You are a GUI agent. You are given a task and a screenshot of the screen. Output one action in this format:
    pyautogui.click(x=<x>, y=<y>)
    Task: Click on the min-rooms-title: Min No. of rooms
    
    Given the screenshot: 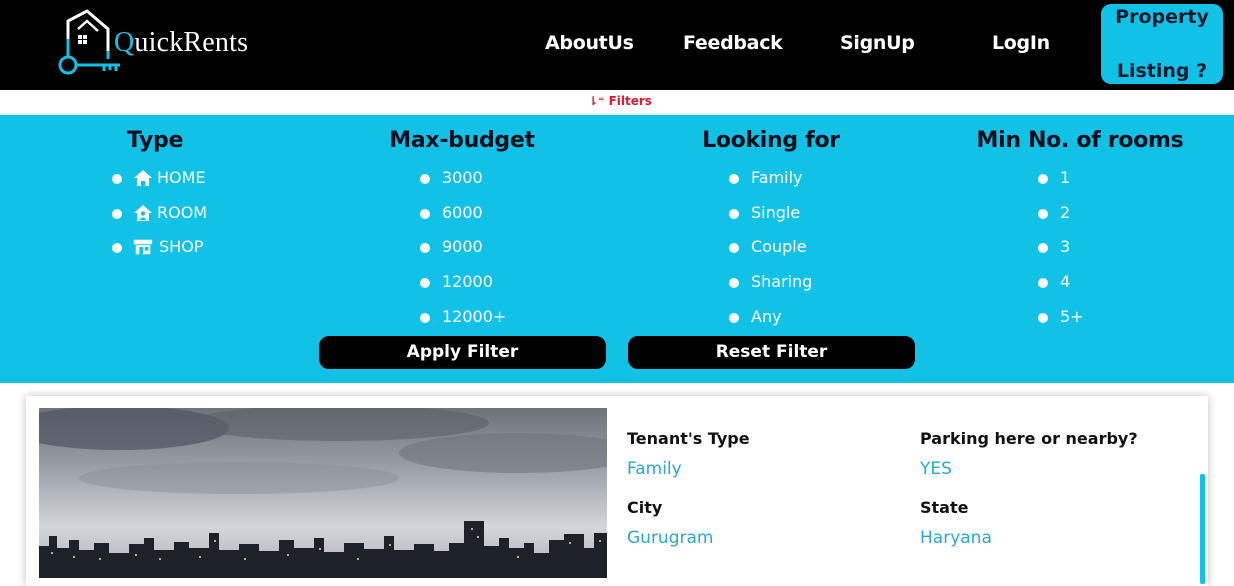 What is the action you would take?
    pyautogui.click(x=1080, y=140)
    